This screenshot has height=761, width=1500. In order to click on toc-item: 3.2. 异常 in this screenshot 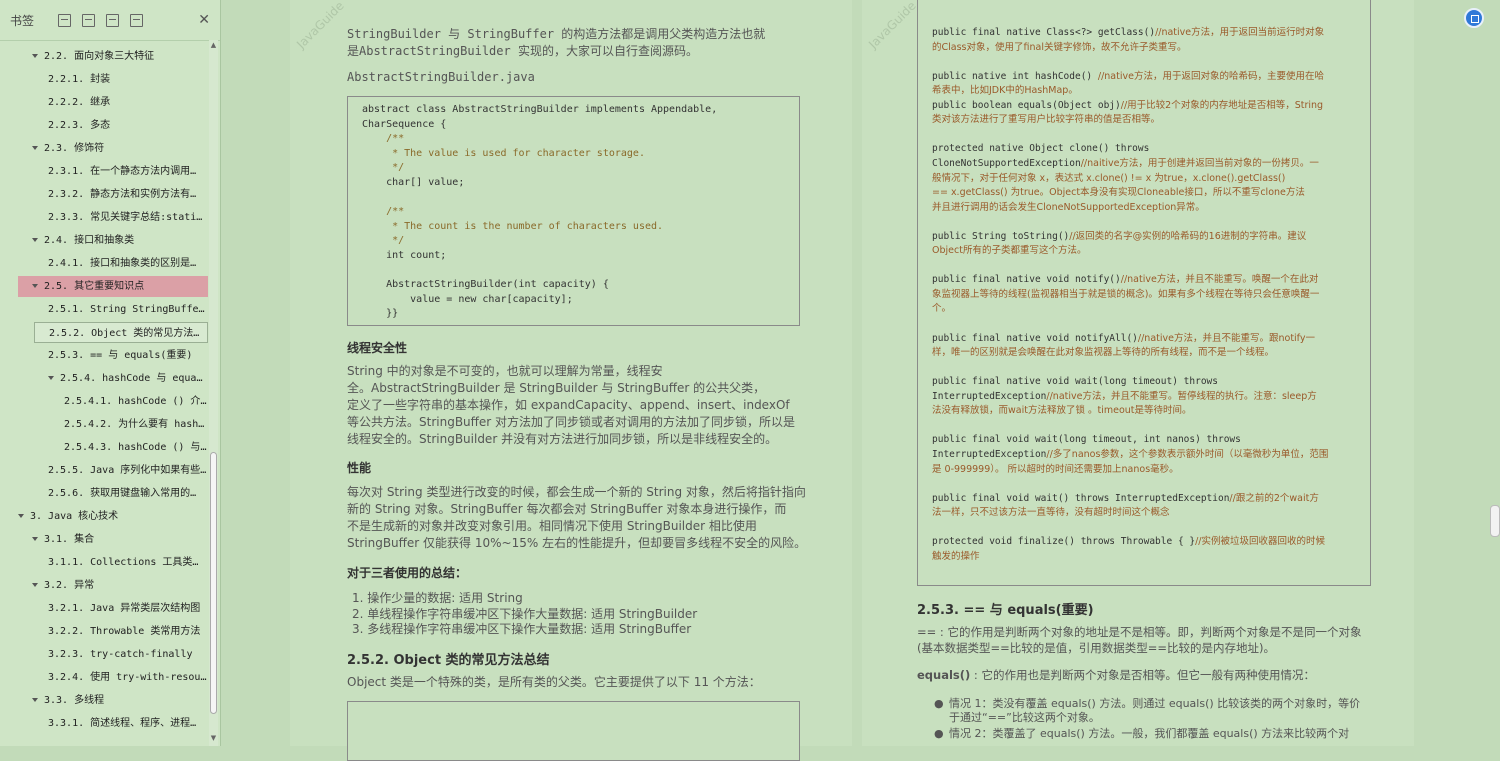, I will do `click(111, 585)`.